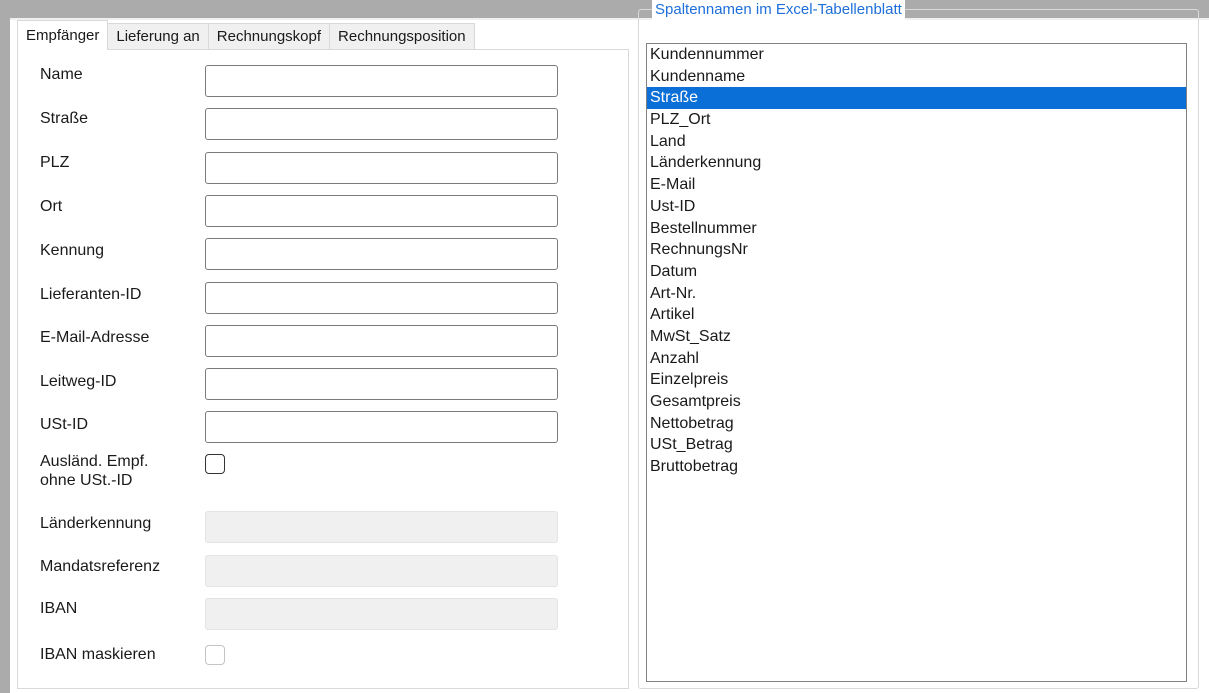  Describe the element at coordinates (381, 168) in the screenshot. I see `plz-input` at that location.